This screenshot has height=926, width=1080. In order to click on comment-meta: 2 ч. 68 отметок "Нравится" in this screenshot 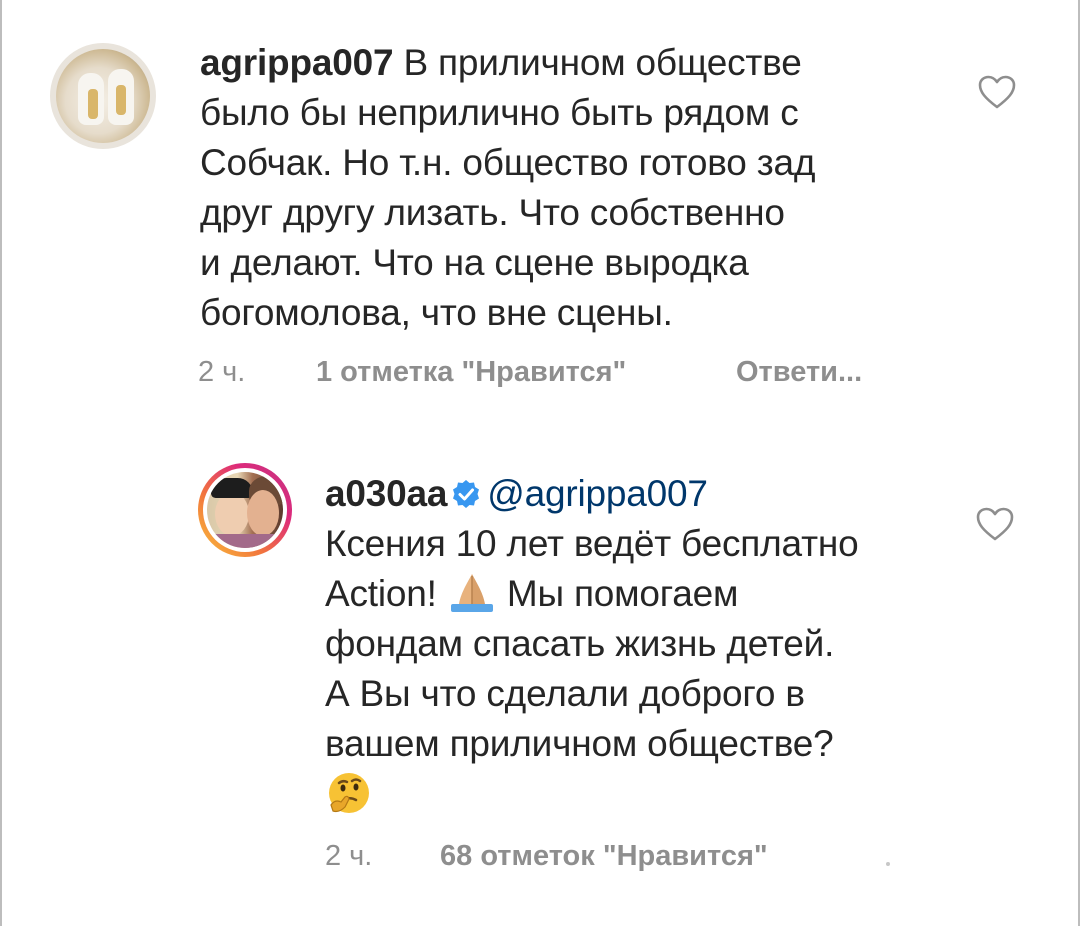, I will do `click(605, 858)`.